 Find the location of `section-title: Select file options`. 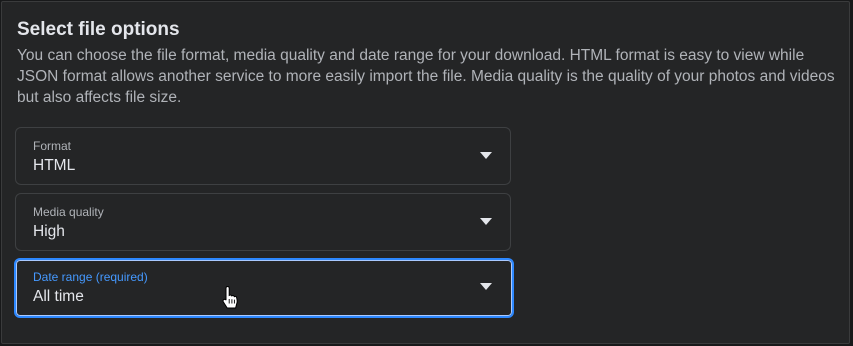

section-title: Select file options is located at coordinates (98, 29).